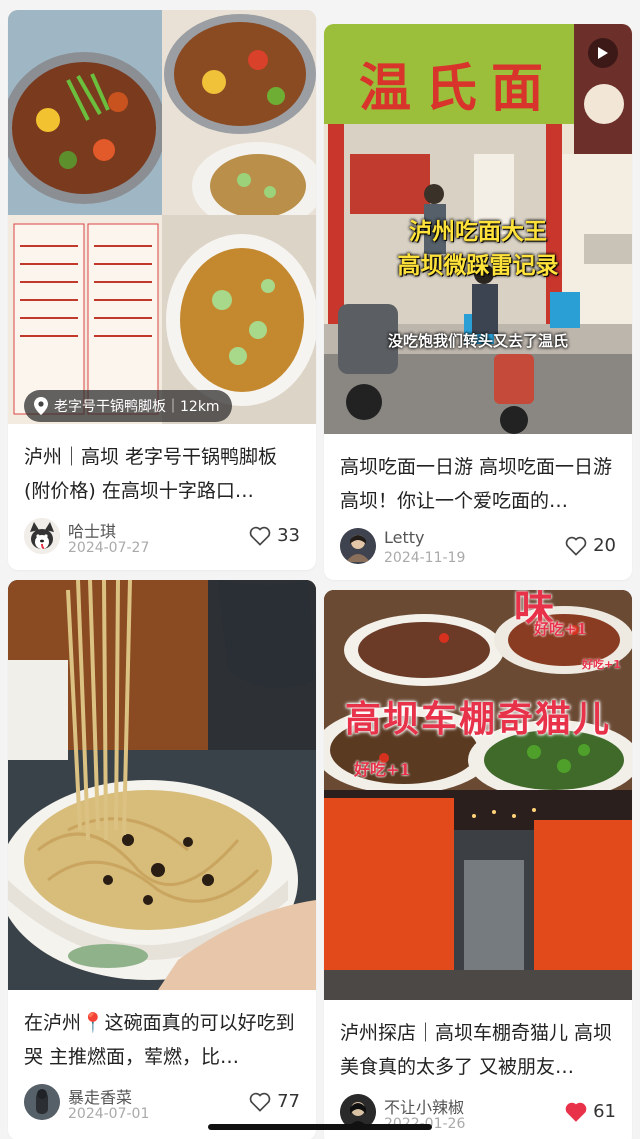 Image resolution: width=640 pixels, height=1139 pixels. What do you see at coordinates (601, 664) in the screenshot?
I see `good-tag-right: 好吃+1` at bounding box center [601, 664].